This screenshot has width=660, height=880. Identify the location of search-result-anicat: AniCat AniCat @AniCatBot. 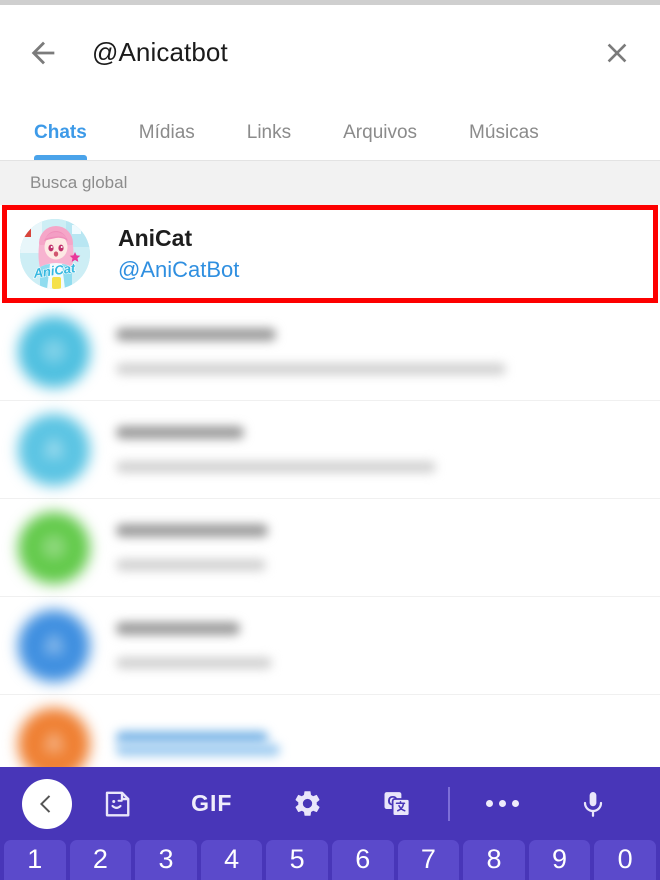
(330, 254).